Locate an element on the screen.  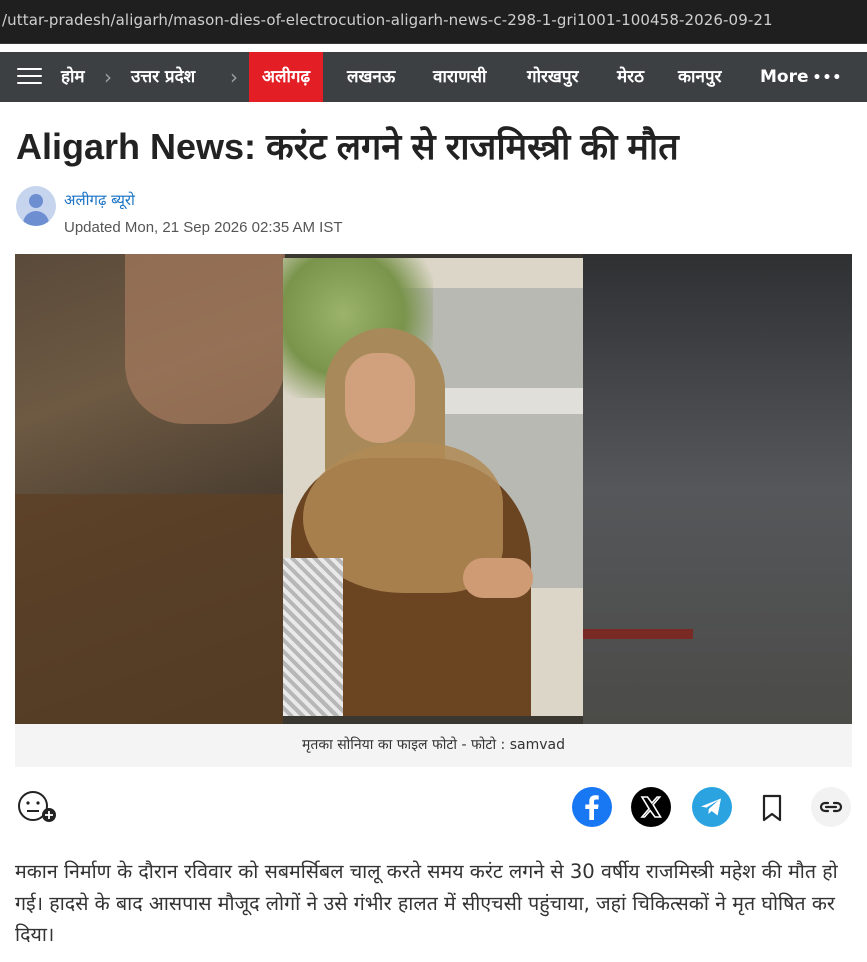
nav-kanpur: कानपुर is located at coordinates (700, 77).